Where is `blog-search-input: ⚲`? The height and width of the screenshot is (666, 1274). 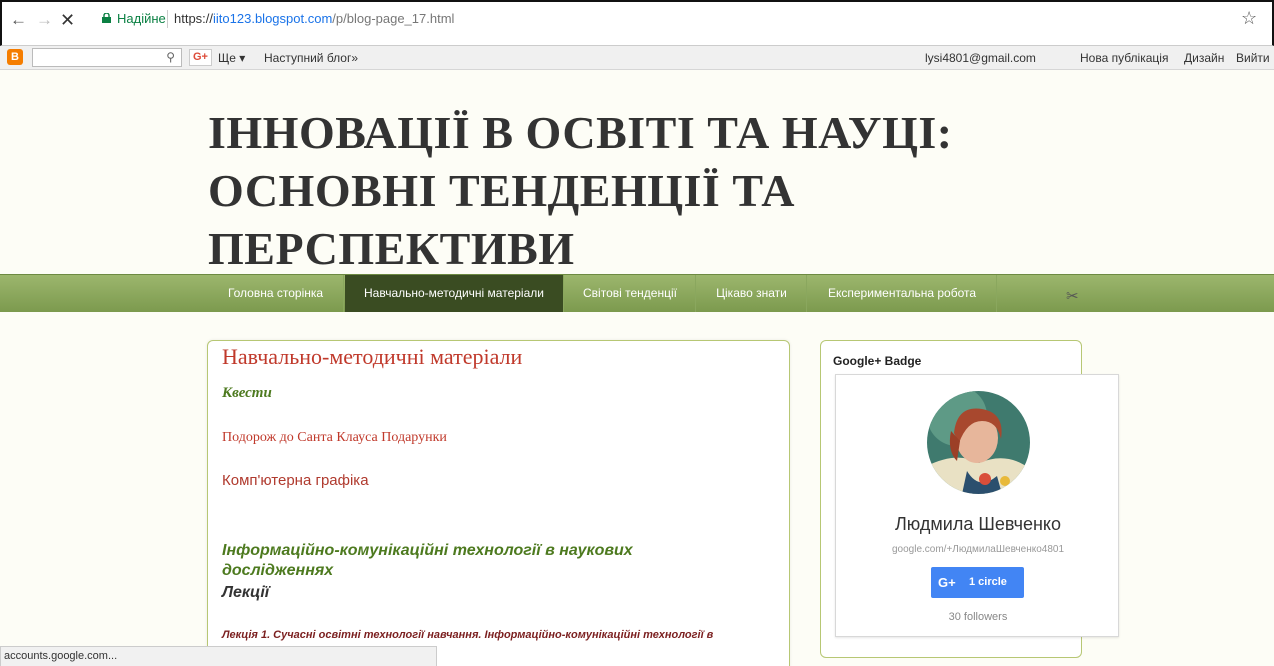 blog-search-input: ⚲ is located at coordinates (107, 57).